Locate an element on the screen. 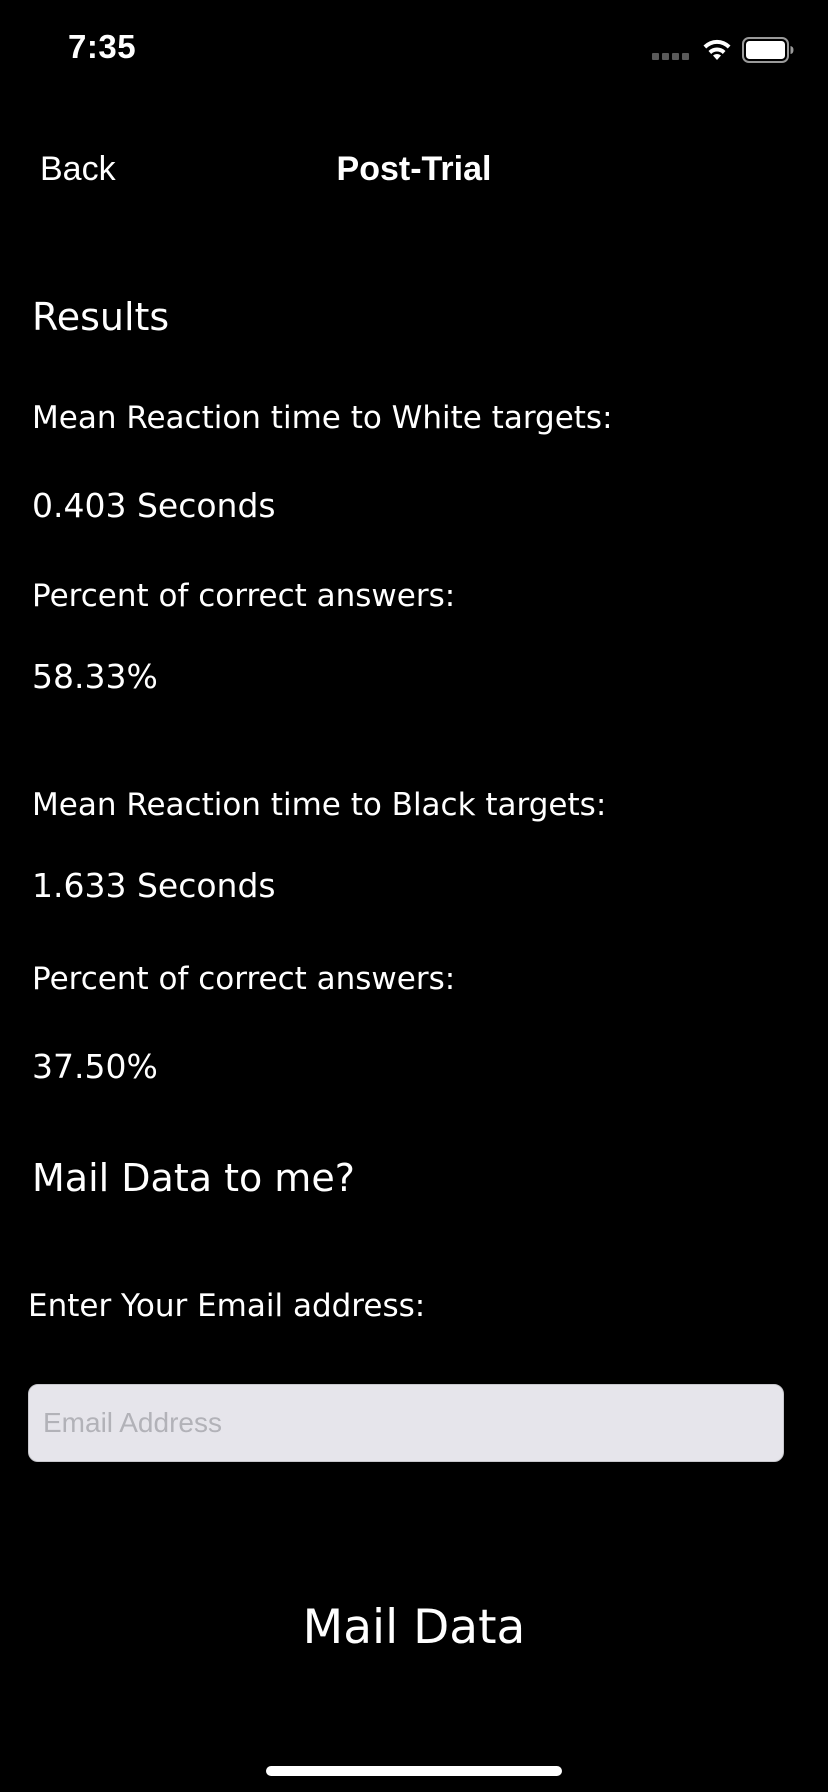 This screenshot has width=828, height=1792. black-reaction-label: Mean Reaction time to Black targets: is located at coordinates (319, 805).